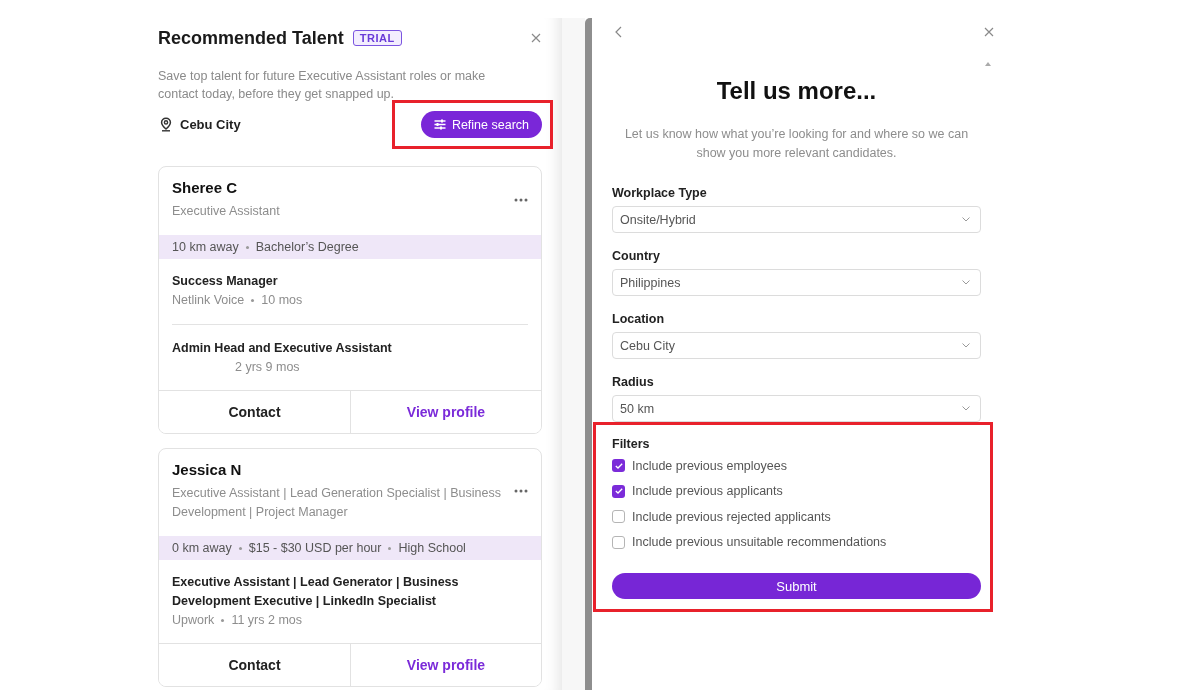 Image resolution: width=1200 pixels, height=700 pixels. Describe the element at coordinates (282, 300) in the screenshot. I see `experience-duration: 10 mos` at that location.